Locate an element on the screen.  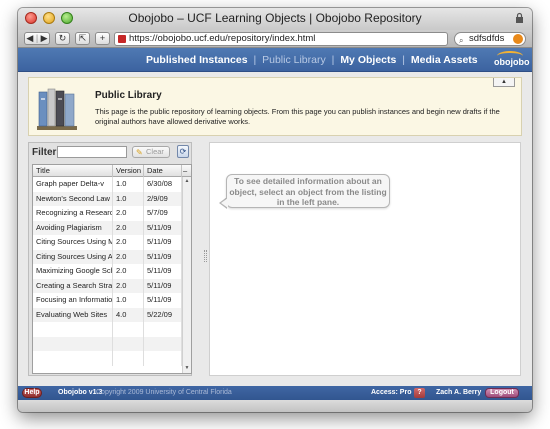
forward-arrow-icon: ▶ is located at coordinates (44, 38).